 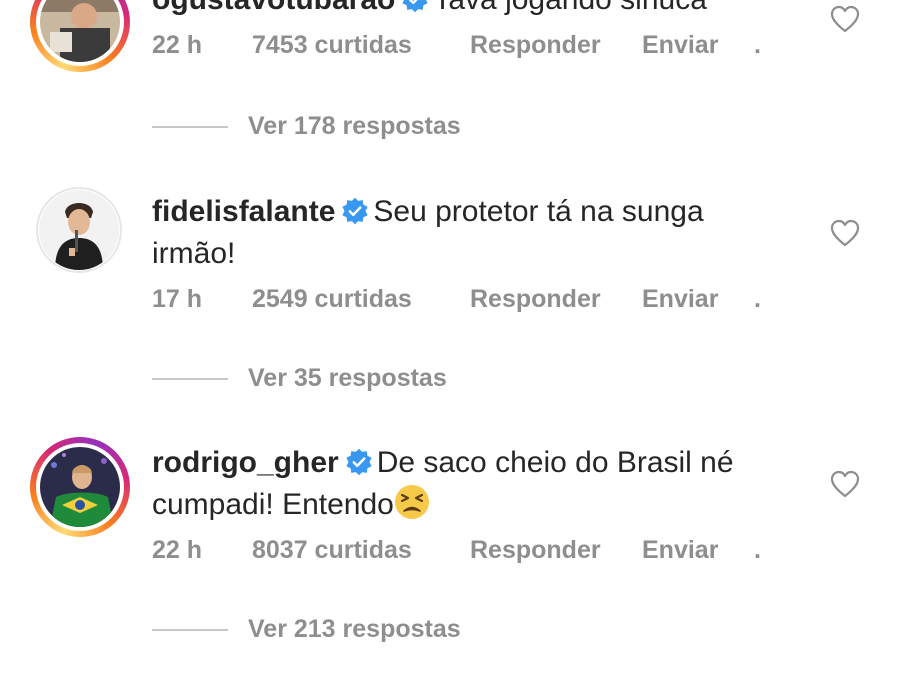 I want to click on like-count: 2549 curtidas, so click(x=332, y=299).